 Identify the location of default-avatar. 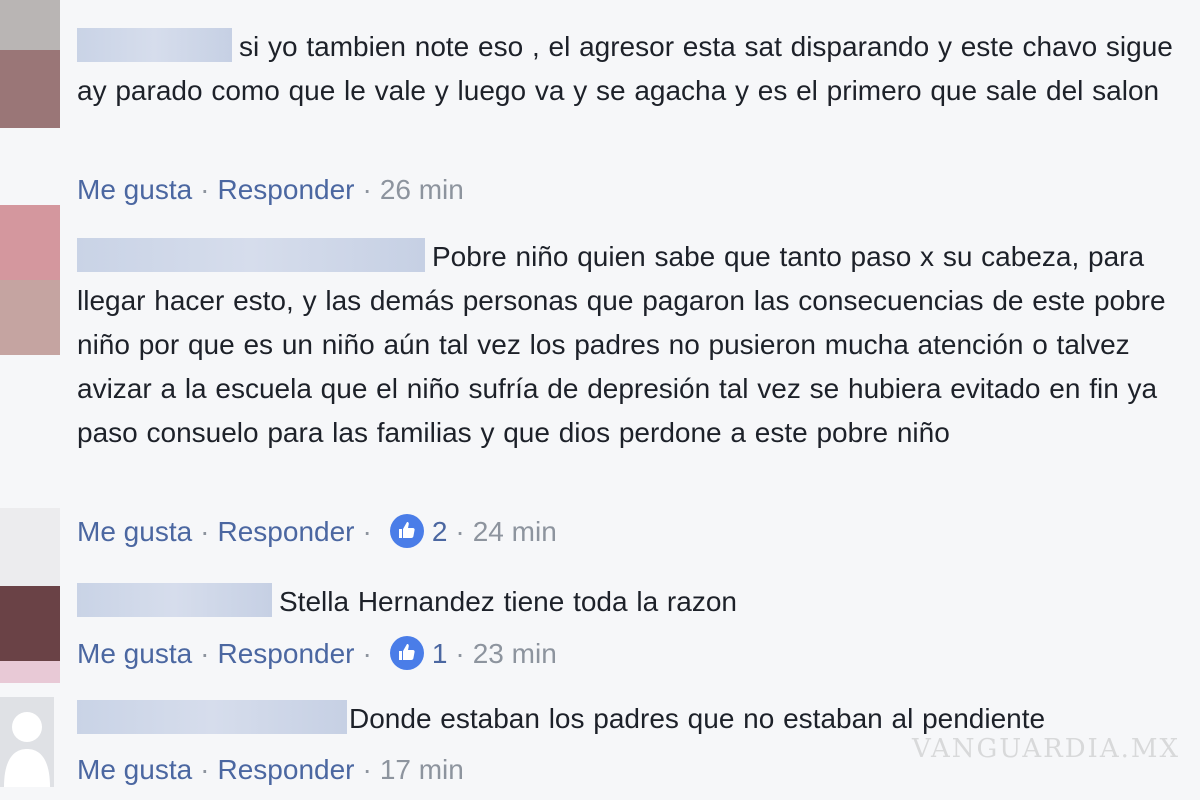
(27, 742).